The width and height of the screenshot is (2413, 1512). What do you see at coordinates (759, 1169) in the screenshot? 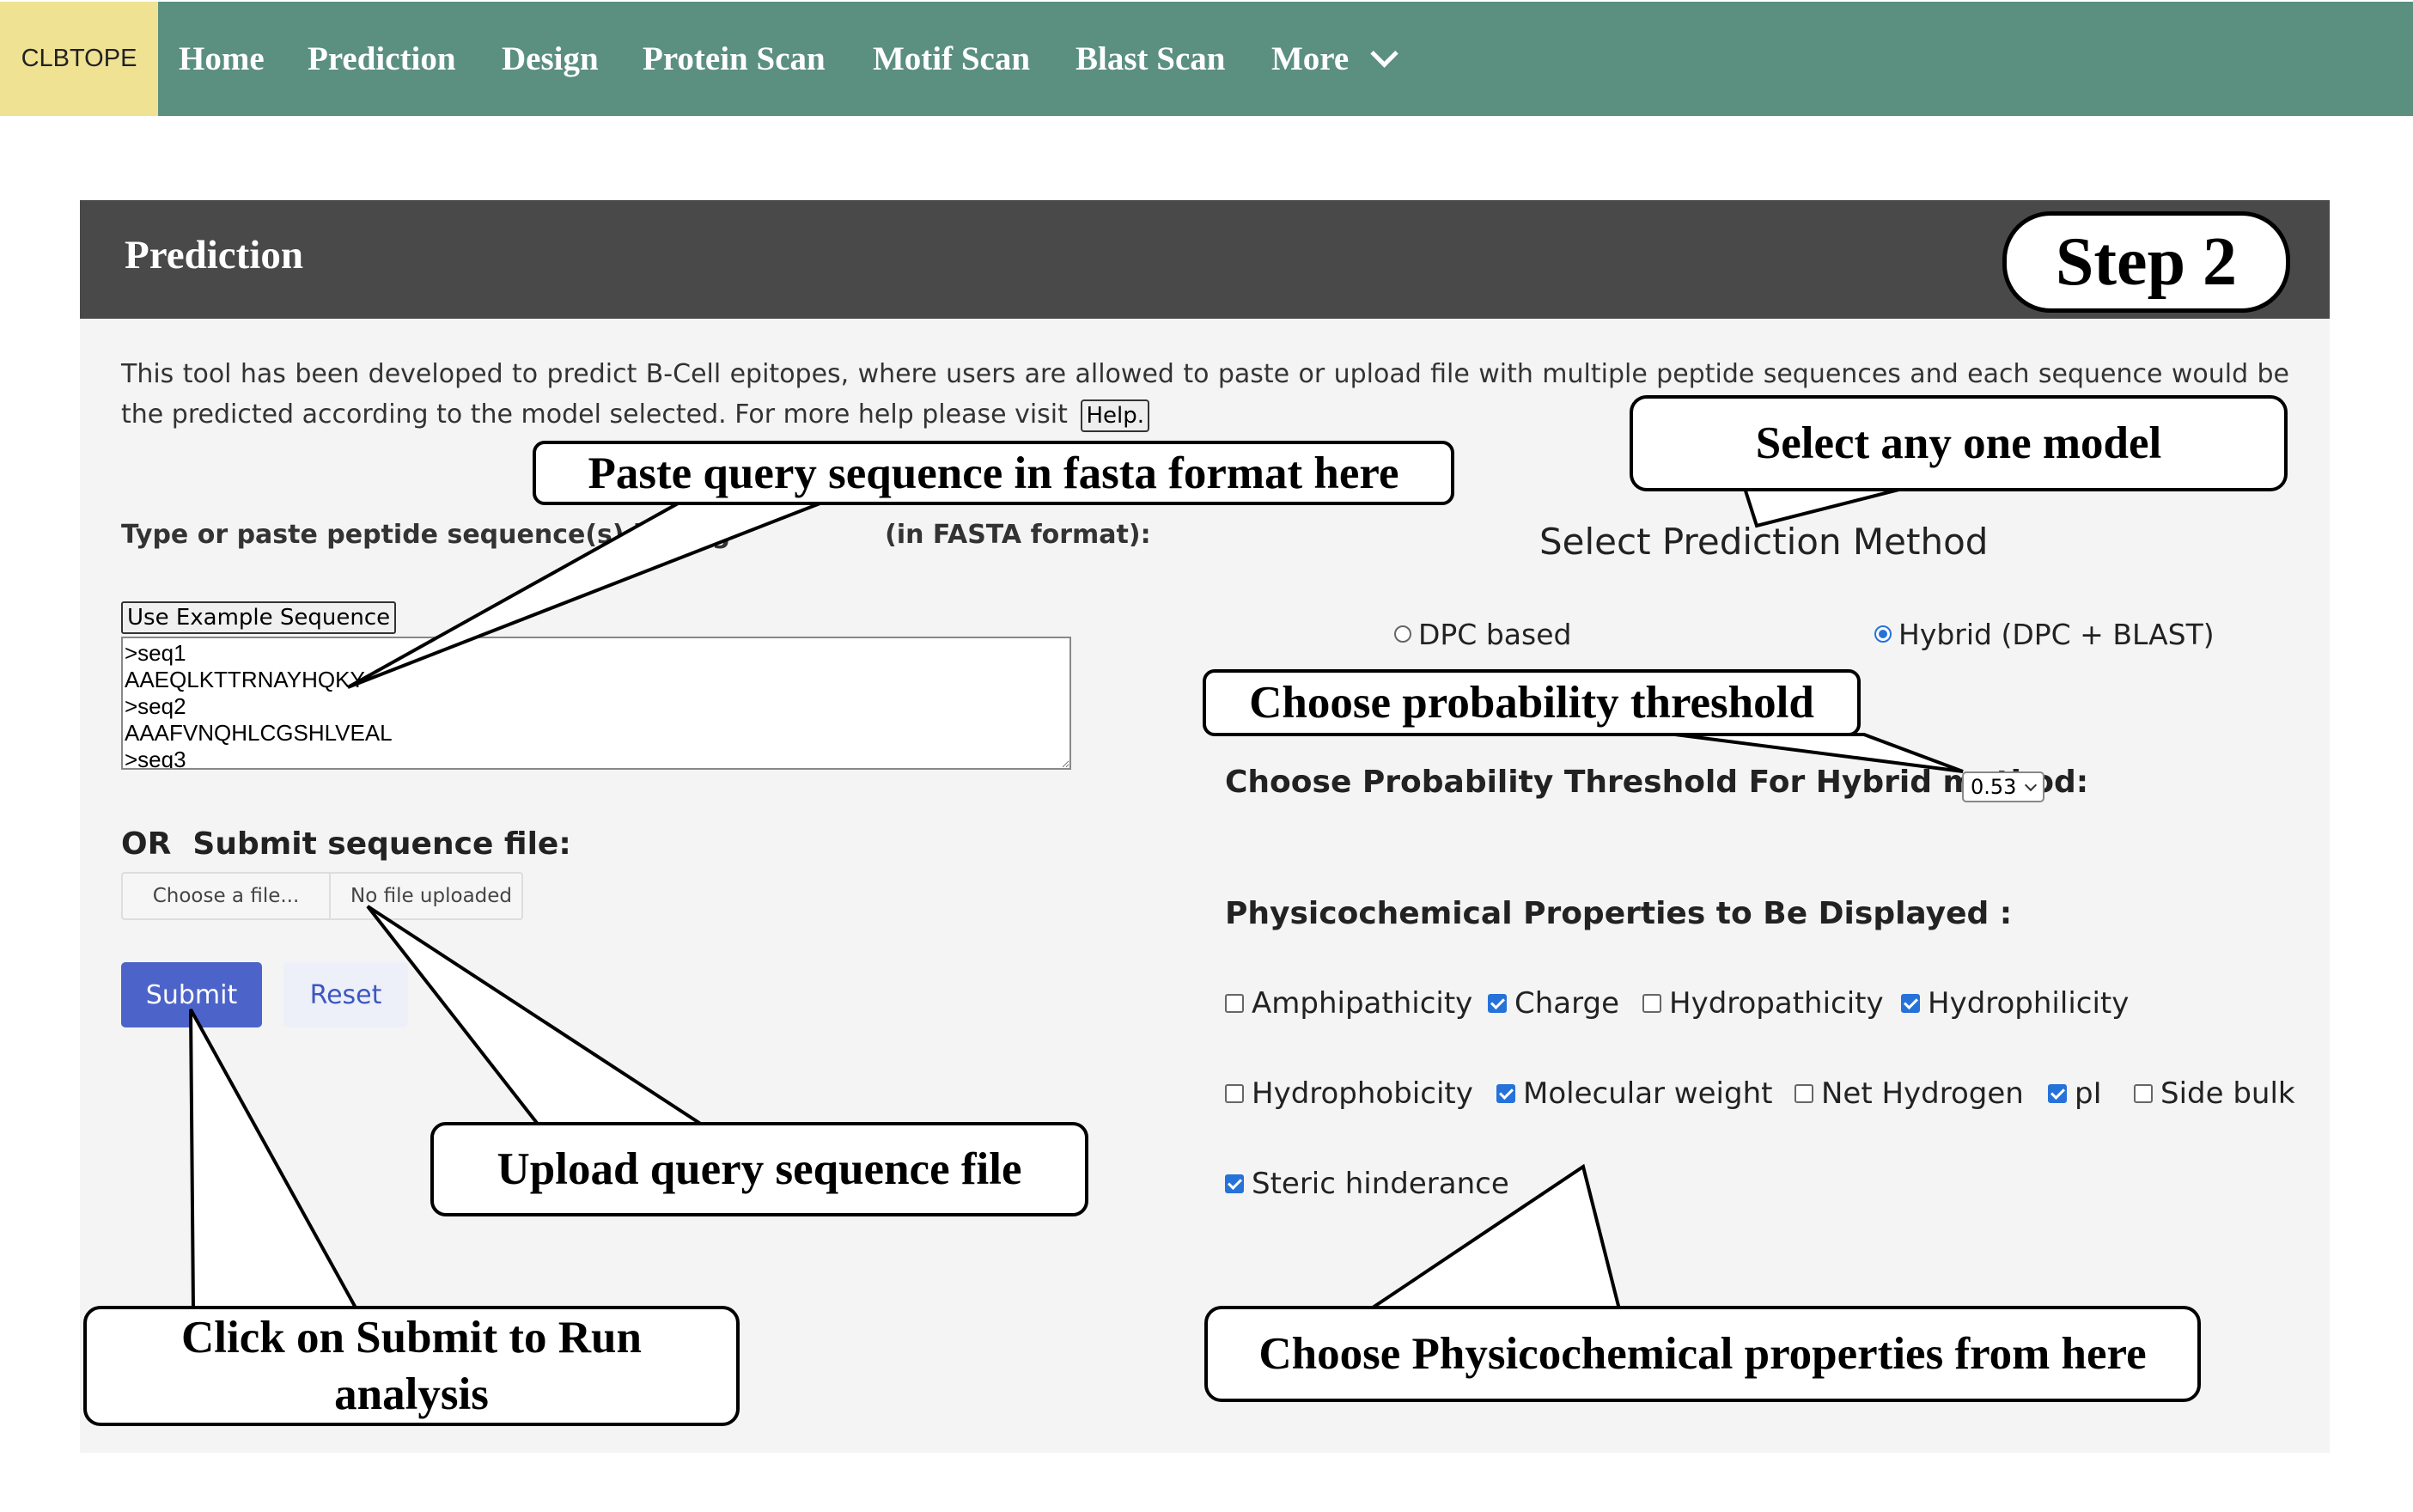
I see `callout-upload: Upload query sequence file` at bounding box center [759, 1169].